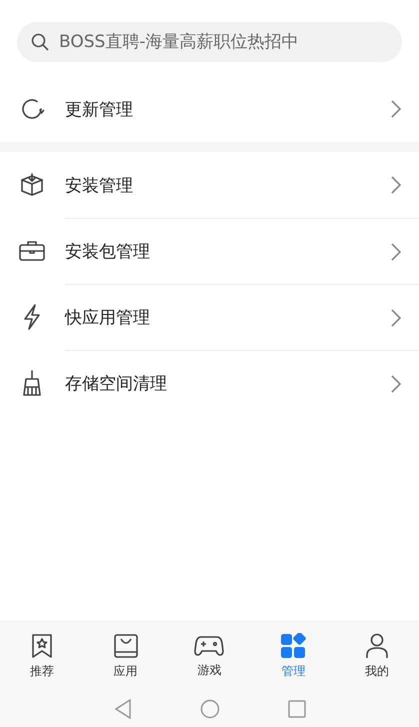  I want to click on back-icon, so click(123, 708).